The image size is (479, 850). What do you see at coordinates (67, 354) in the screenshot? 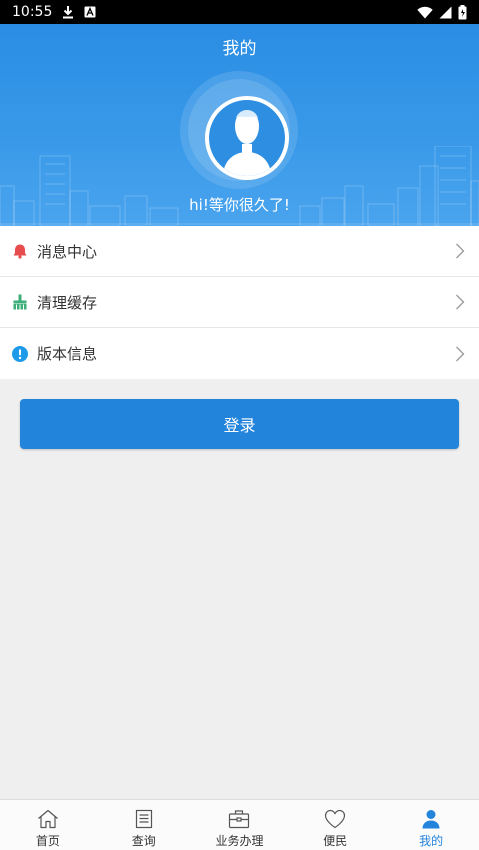
I see `menu-item-label: 版本信息` at bounding box center [67, 354].